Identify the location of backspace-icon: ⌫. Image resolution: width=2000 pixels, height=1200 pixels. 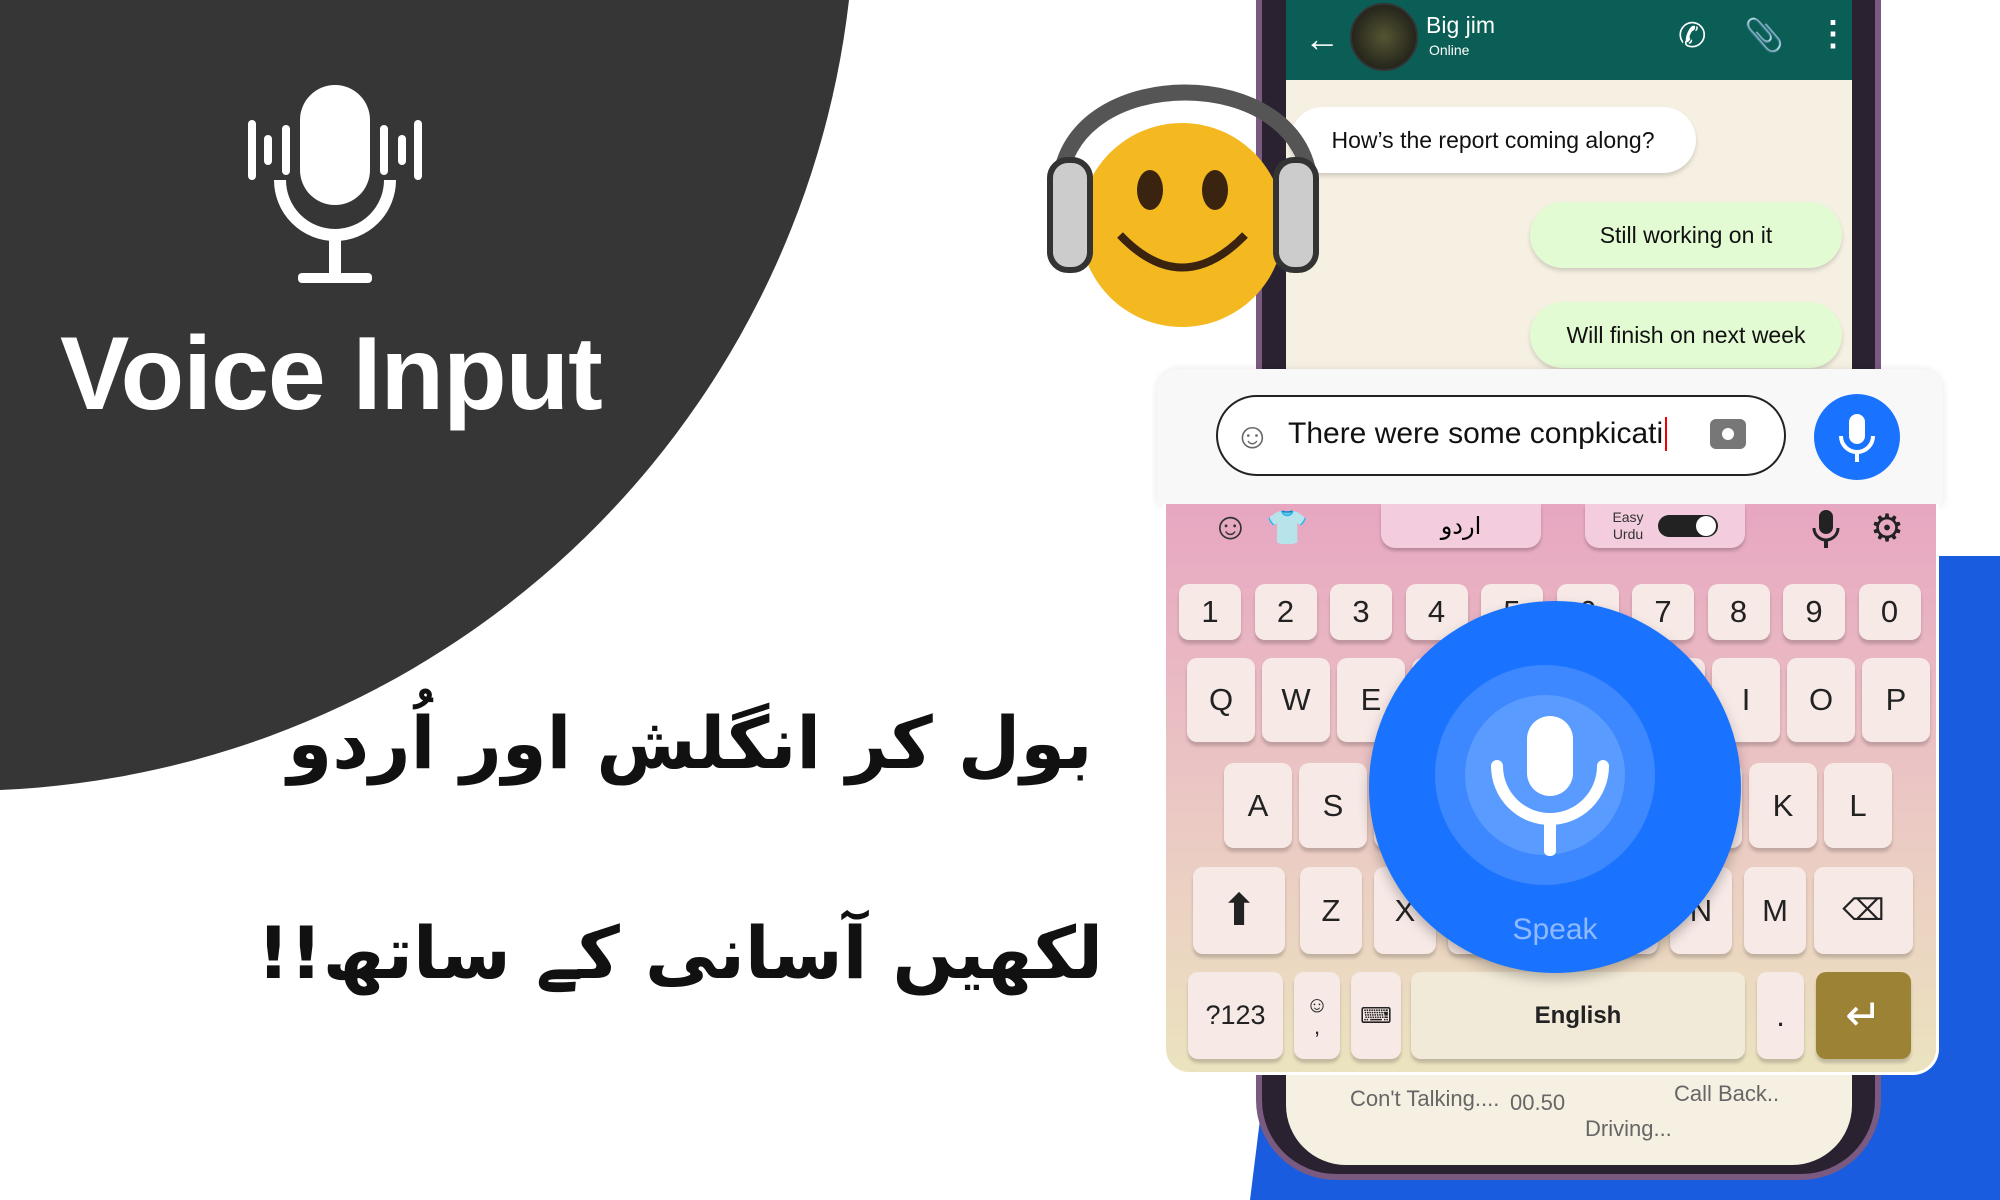
(1863, 910).